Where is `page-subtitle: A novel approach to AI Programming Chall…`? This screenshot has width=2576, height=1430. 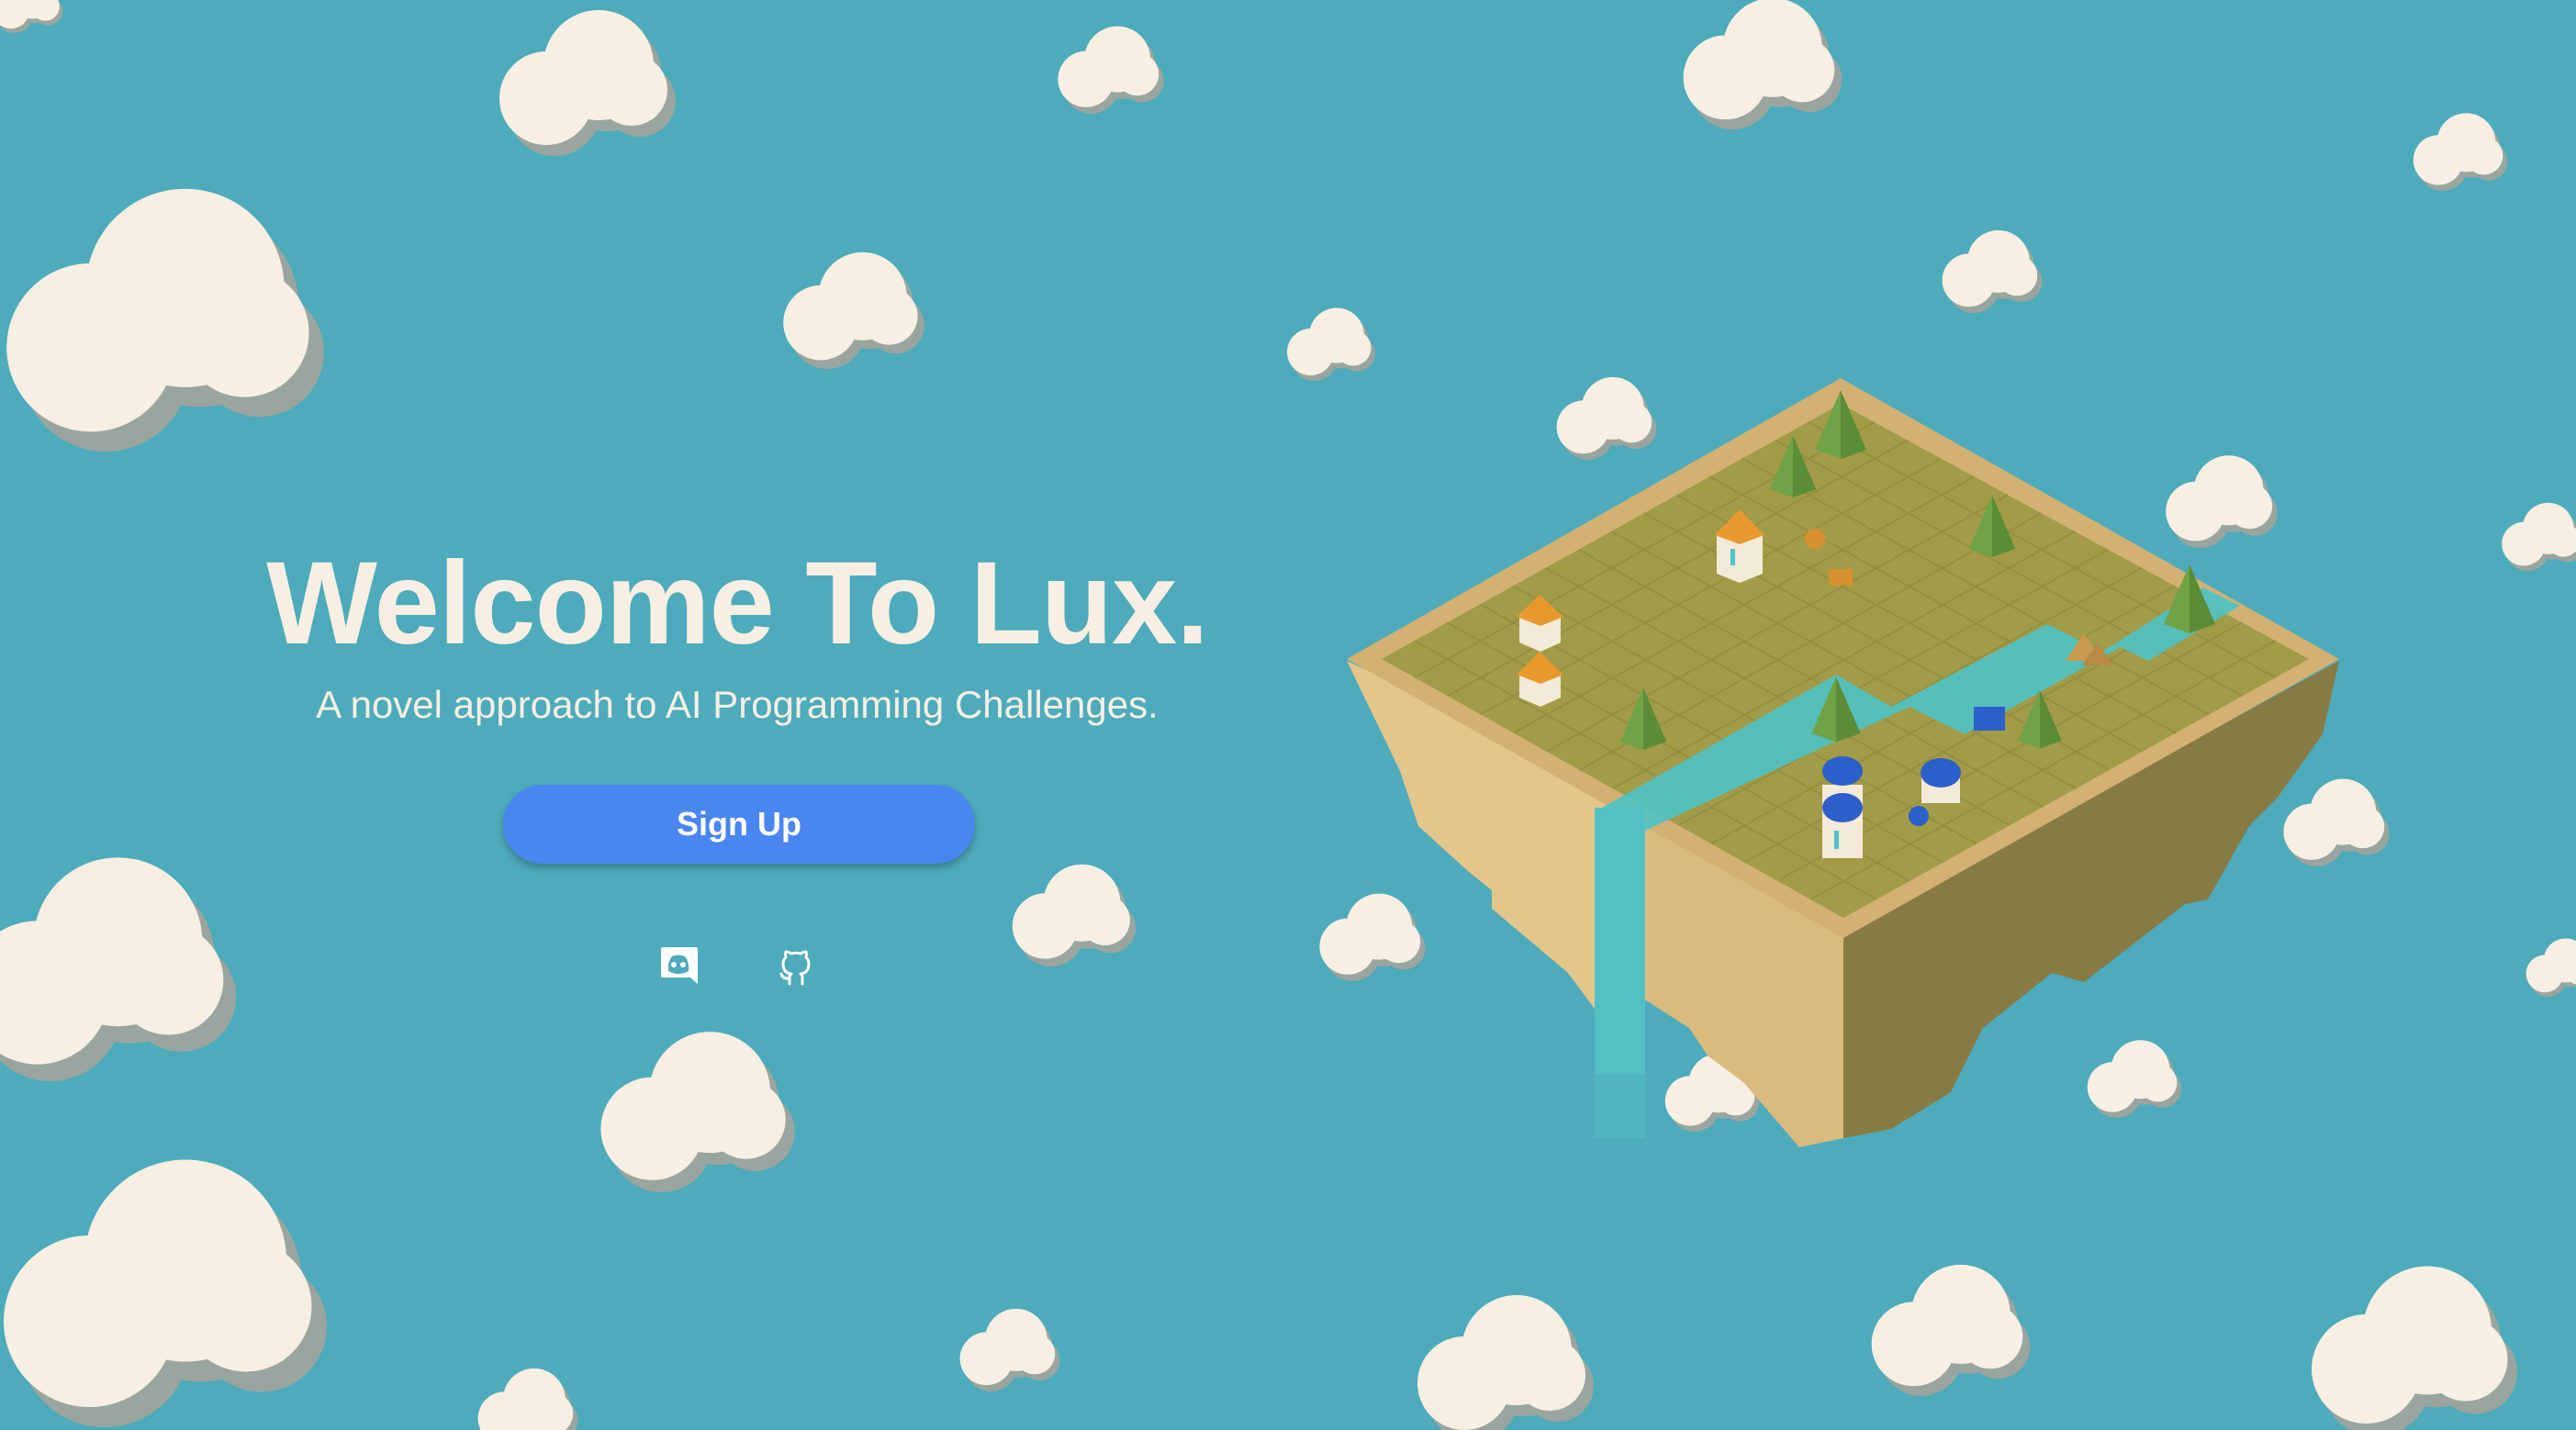
page-subtitle: A novel approach to AI Programming Chall… is located at coordinates (737, 704).